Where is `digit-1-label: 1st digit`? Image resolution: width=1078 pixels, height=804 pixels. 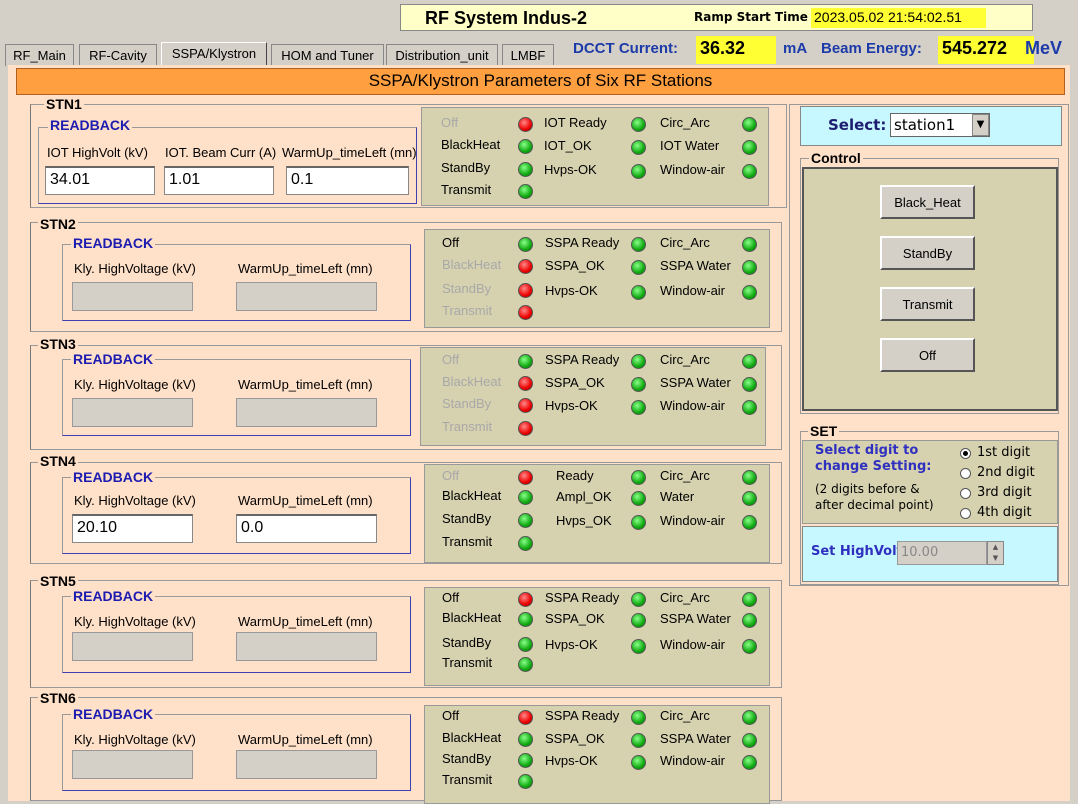
digit-1-label: 1st digit is located at coordinates (1004, 452).